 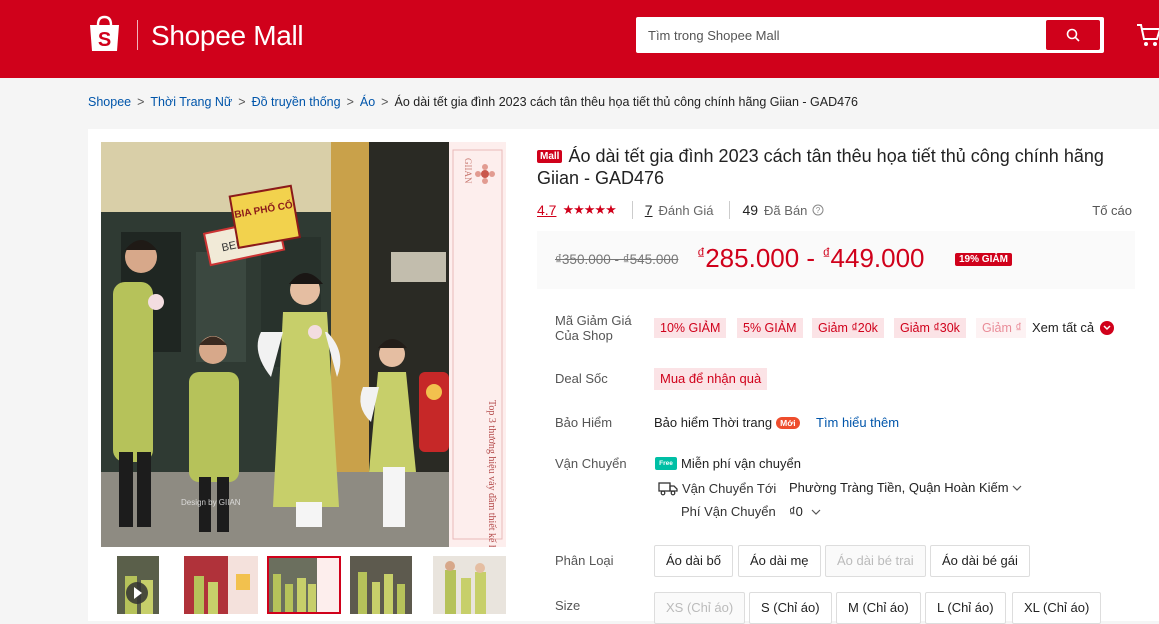 What do you see at coordinates (786, 210) in the screenshot?
I see `sold-label: Đã Bán` at bounding box center [786, 210].